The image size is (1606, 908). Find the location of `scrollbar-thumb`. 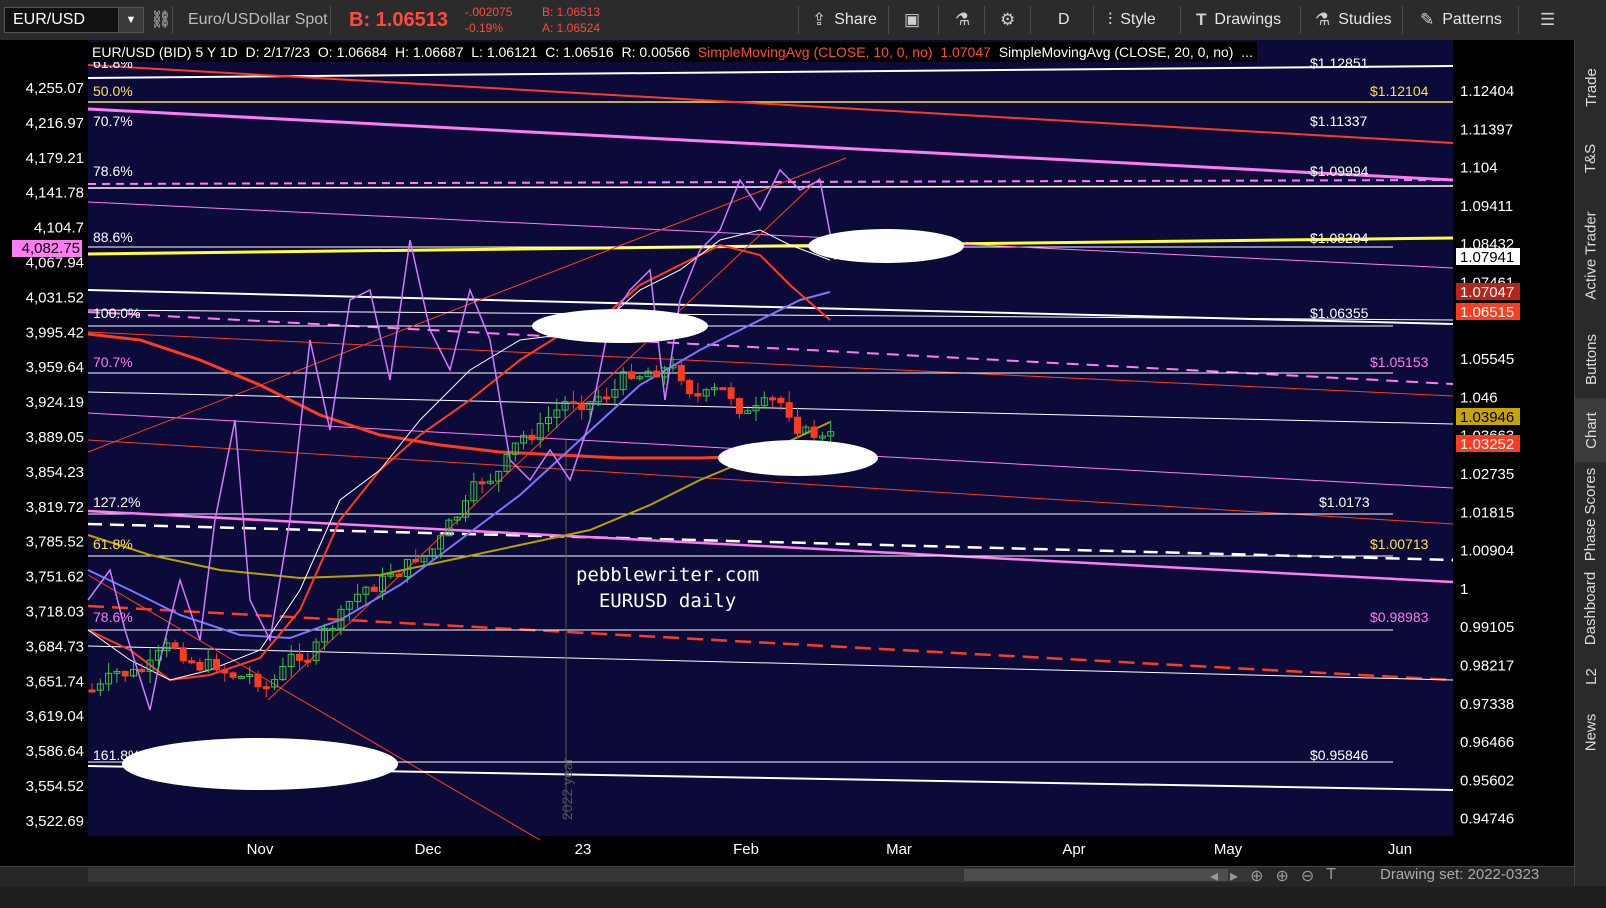

scrollbar-thumb is located at coordinates (1096, 875).